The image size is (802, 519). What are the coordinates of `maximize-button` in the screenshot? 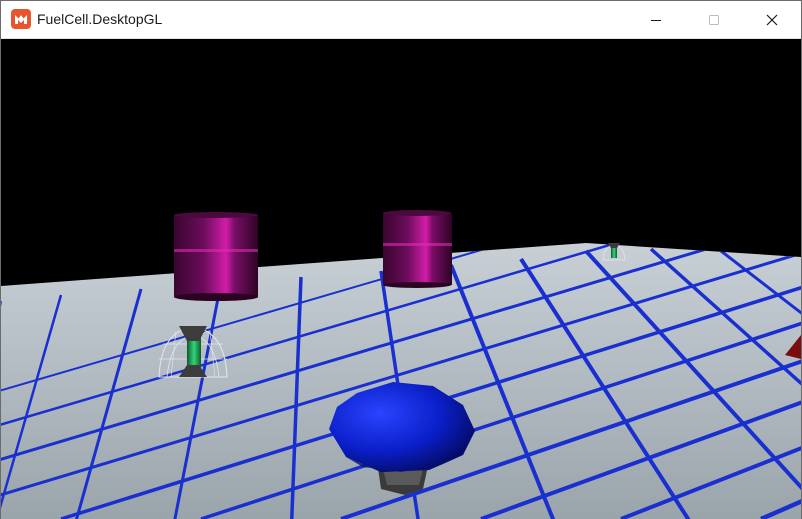 It's located at (714, 19).